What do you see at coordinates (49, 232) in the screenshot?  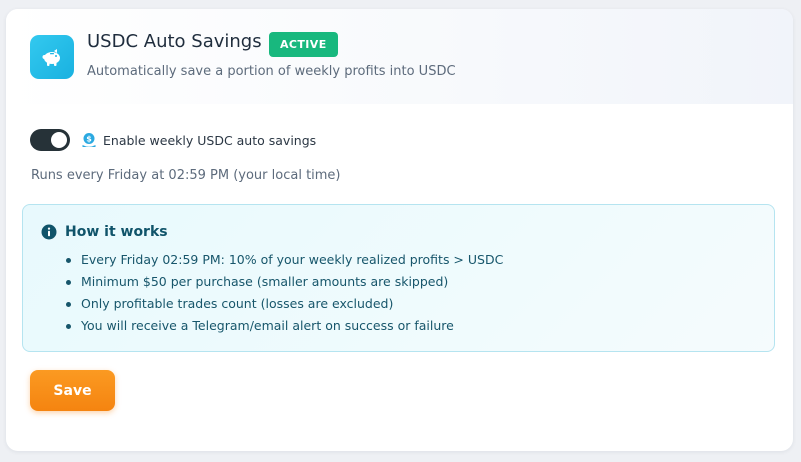 I see `info-icon` at bounding box center [49, 232].